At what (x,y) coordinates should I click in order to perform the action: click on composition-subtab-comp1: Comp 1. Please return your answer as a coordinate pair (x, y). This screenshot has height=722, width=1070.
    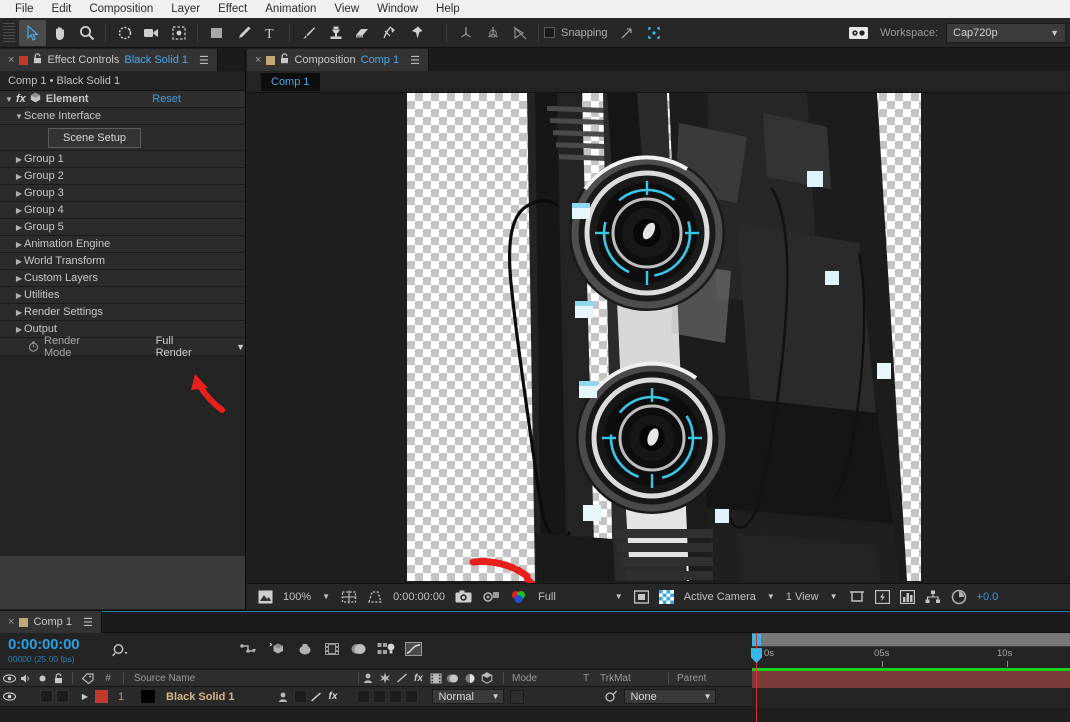
    Looking at the image, I should click on (290, 81).